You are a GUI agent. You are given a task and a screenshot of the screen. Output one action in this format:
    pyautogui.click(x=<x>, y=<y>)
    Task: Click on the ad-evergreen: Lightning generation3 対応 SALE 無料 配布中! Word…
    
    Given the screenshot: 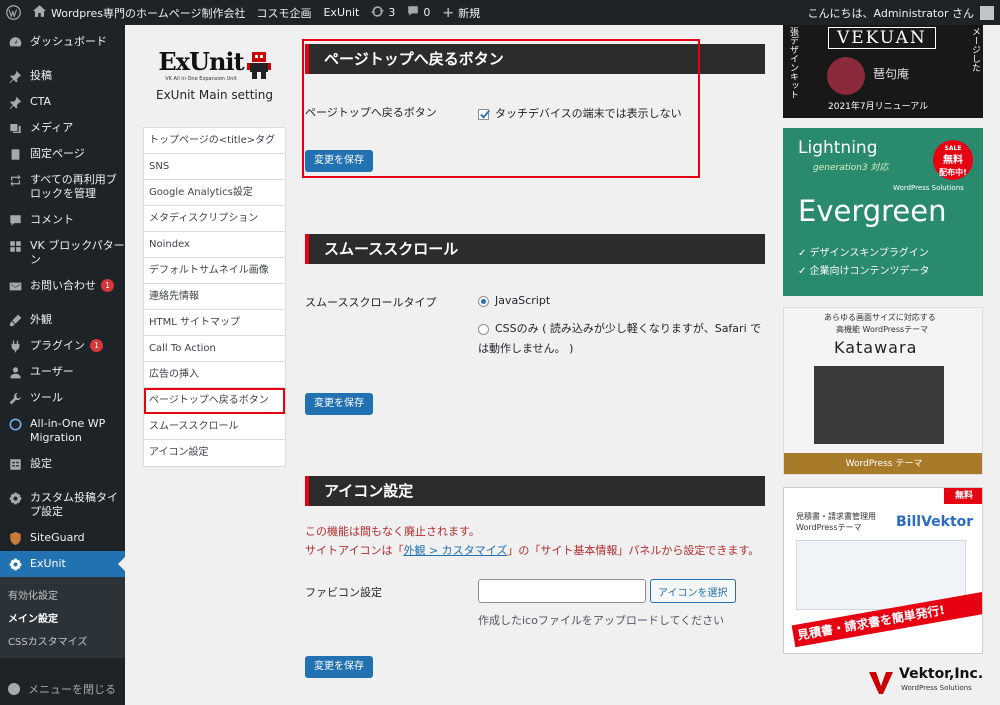 What is the action you would take?
    pyautogui.click(x=883, y=212)
    